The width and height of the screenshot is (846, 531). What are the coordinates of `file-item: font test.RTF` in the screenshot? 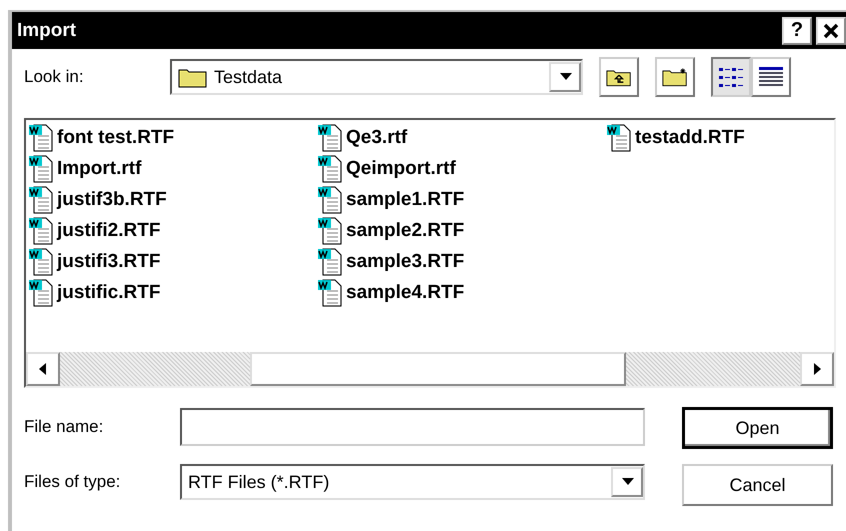 It's located at (115, 137).